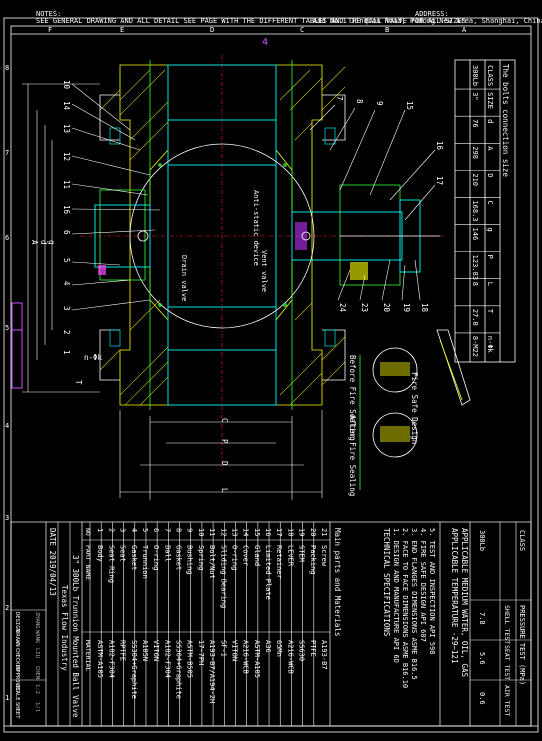 This screenshot has width=542, height=741. Describe the element at coordinates (7, 518) in the screenshot. I see `zone-row: 3` at that location.